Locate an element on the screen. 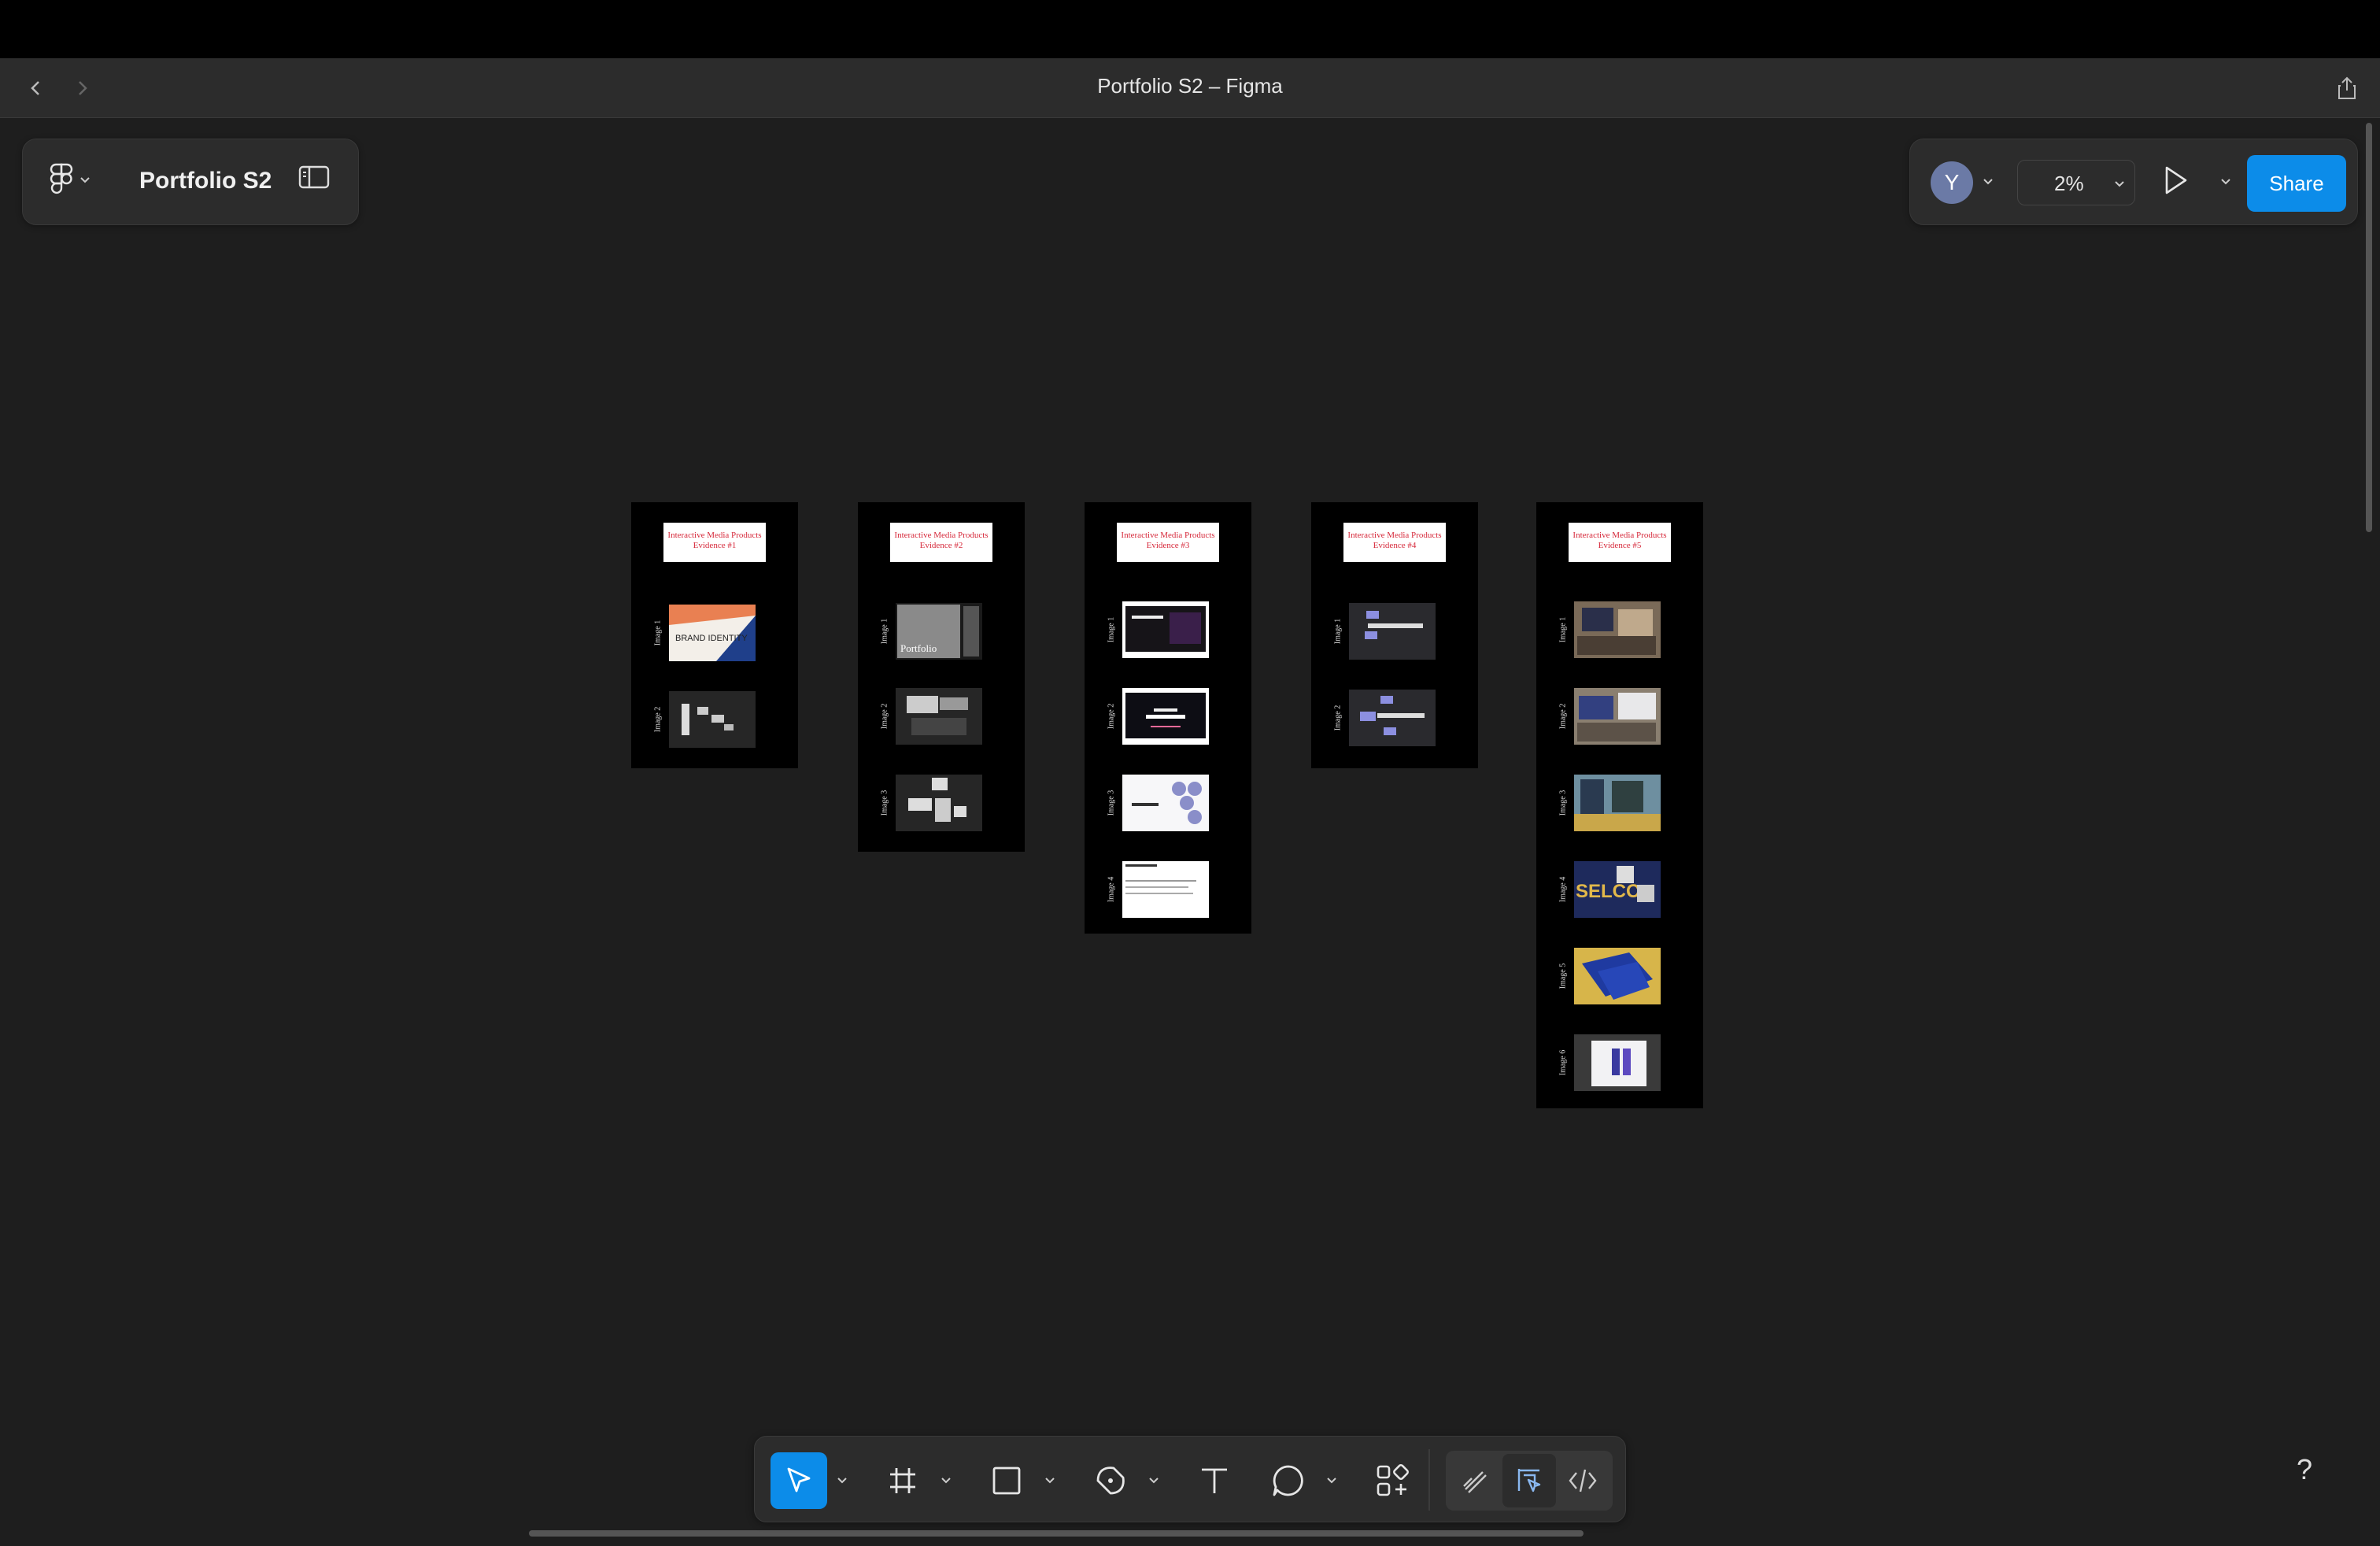  rectangle-icon is located at coordinates (1006, 1480).